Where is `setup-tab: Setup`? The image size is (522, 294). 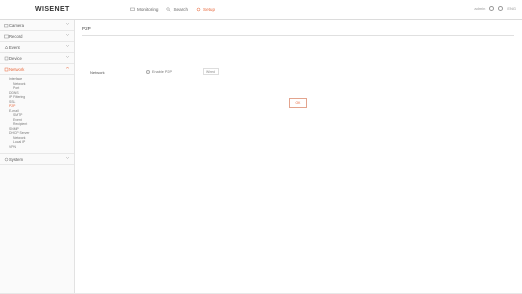 setup-tab: Setup is located at coordinates (205, 9).